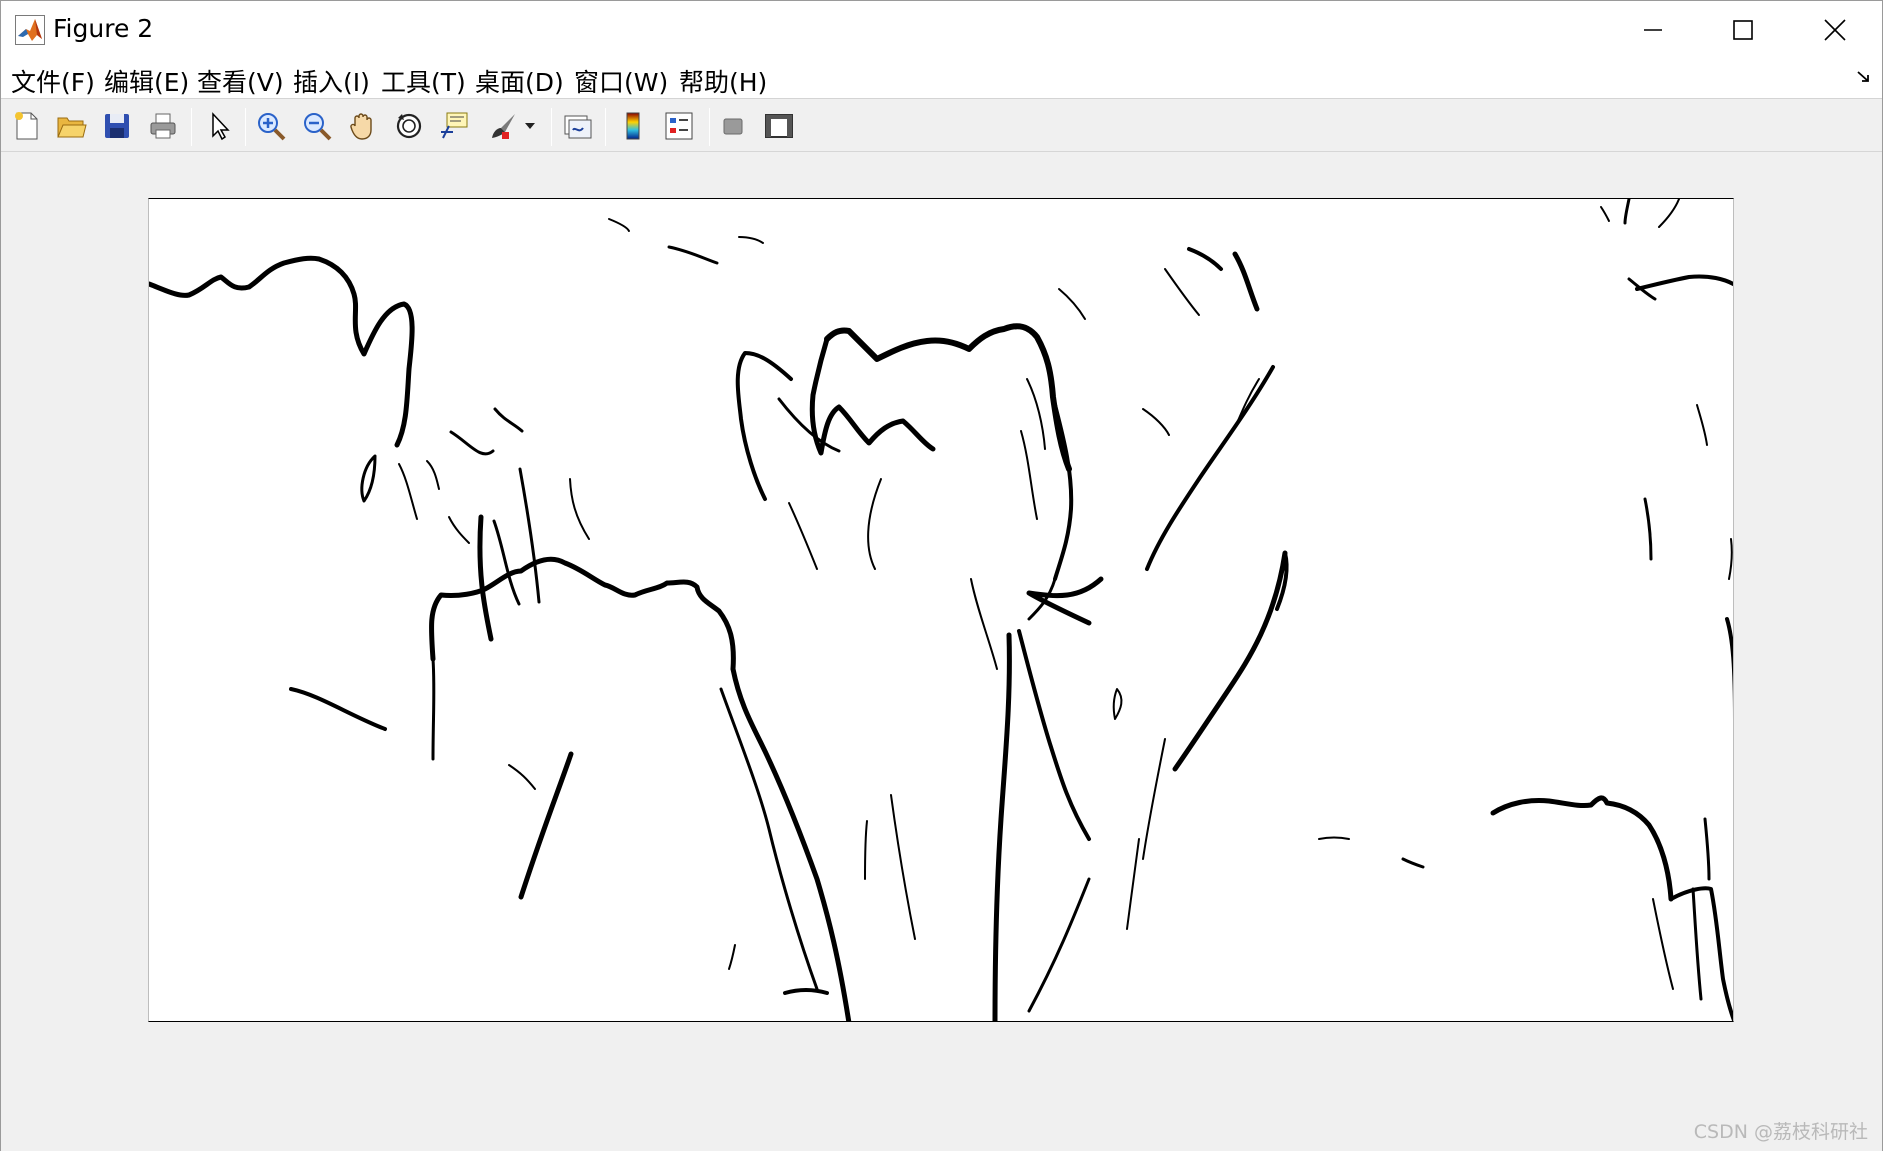  I want to click on arrow-pointer-icon, so click(219, 126).